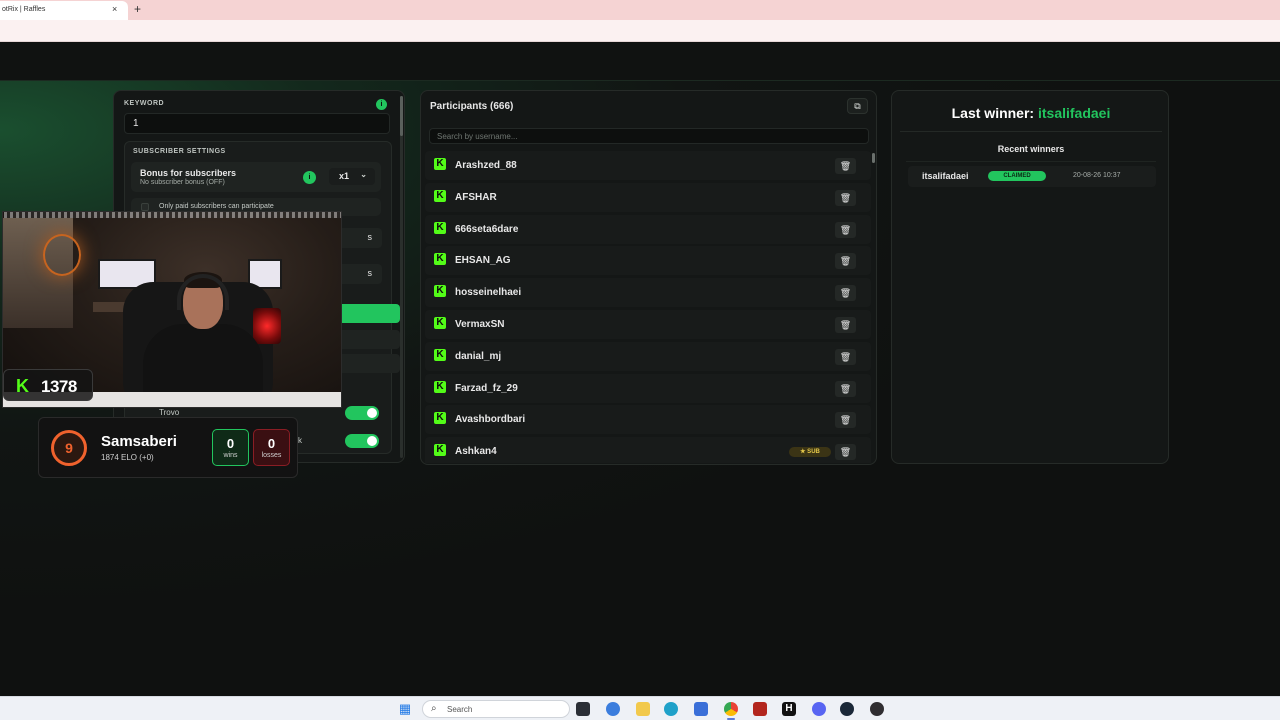 This screenshot has height=720, width=1280. I want to click on subscriber-settings-heading: SUBSCRIBER SETTINGS, so click(179, 151).